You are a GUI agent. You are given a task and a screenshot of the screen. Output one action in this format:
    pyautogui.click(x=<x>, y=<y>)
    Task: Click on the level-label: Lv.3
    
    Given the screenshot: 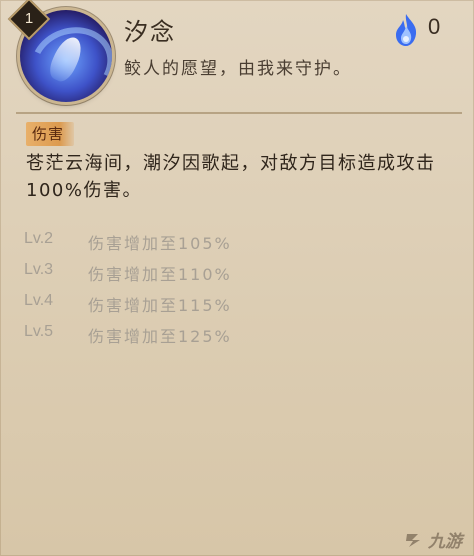 What is the action you would take?
    pyautogui.click(x=39, y=269)
    